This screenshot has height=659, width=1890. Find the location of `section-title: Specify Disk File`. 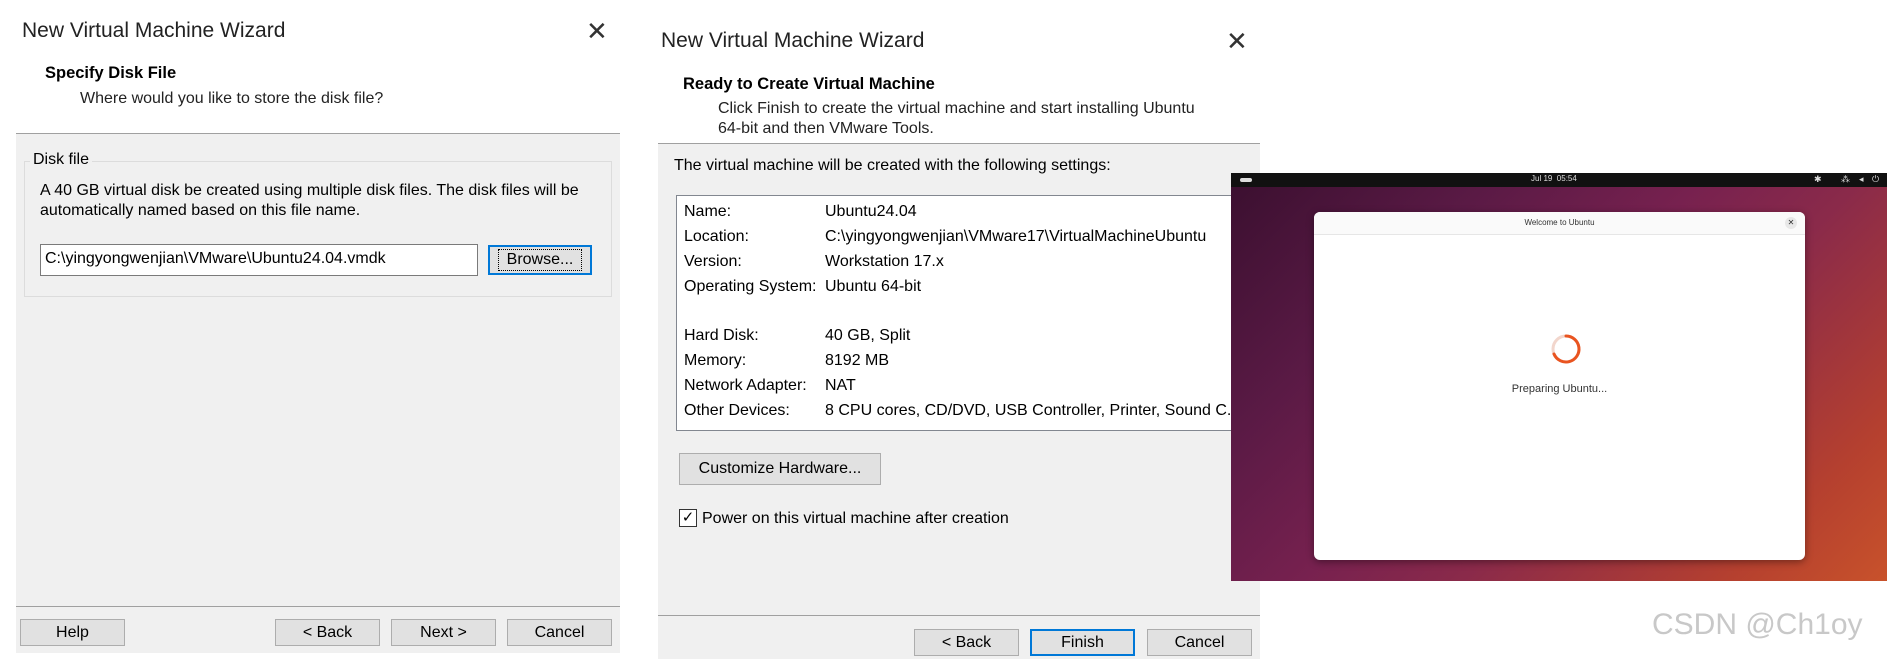

section-title: Specify Disk File is located at coordinates (111, 73).